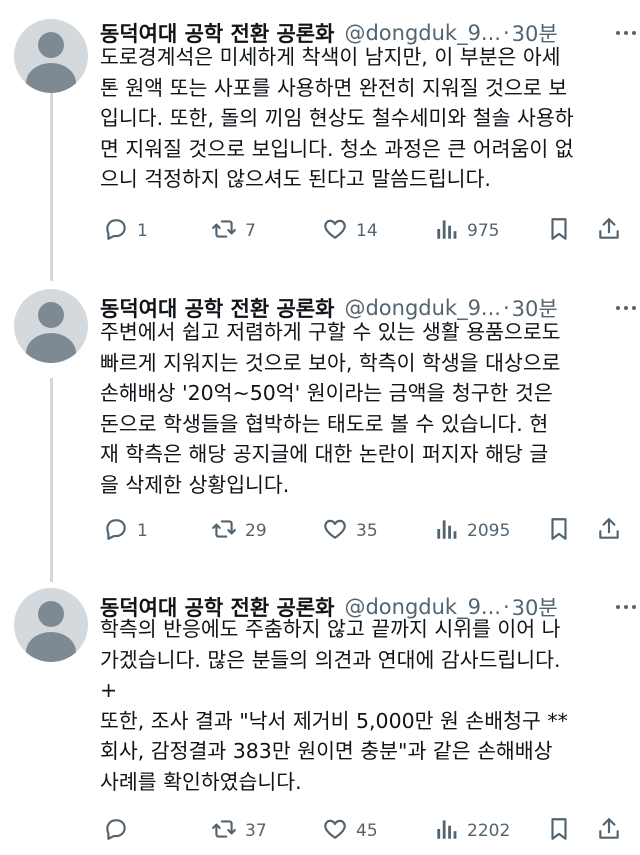  Describe the element at coordinates (489, 531) in the screenshot. I see `view-count: 2095` at that location.